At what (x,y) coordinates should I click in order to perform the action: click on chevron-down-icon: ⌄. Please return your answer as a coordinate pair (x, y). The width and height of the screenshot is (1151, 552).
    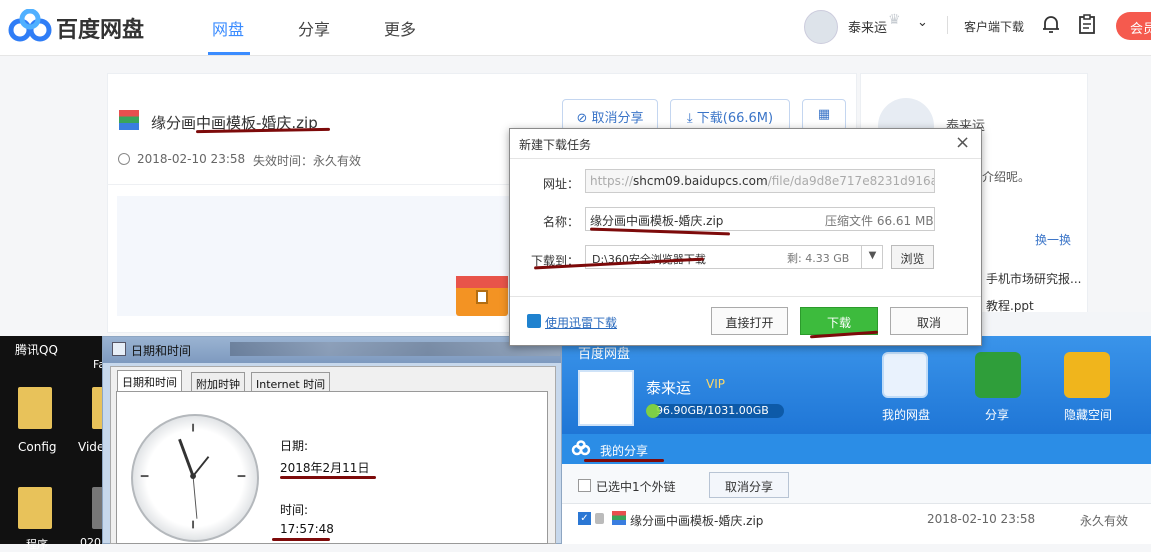
    Looking at the image, I should click on (922, 22).